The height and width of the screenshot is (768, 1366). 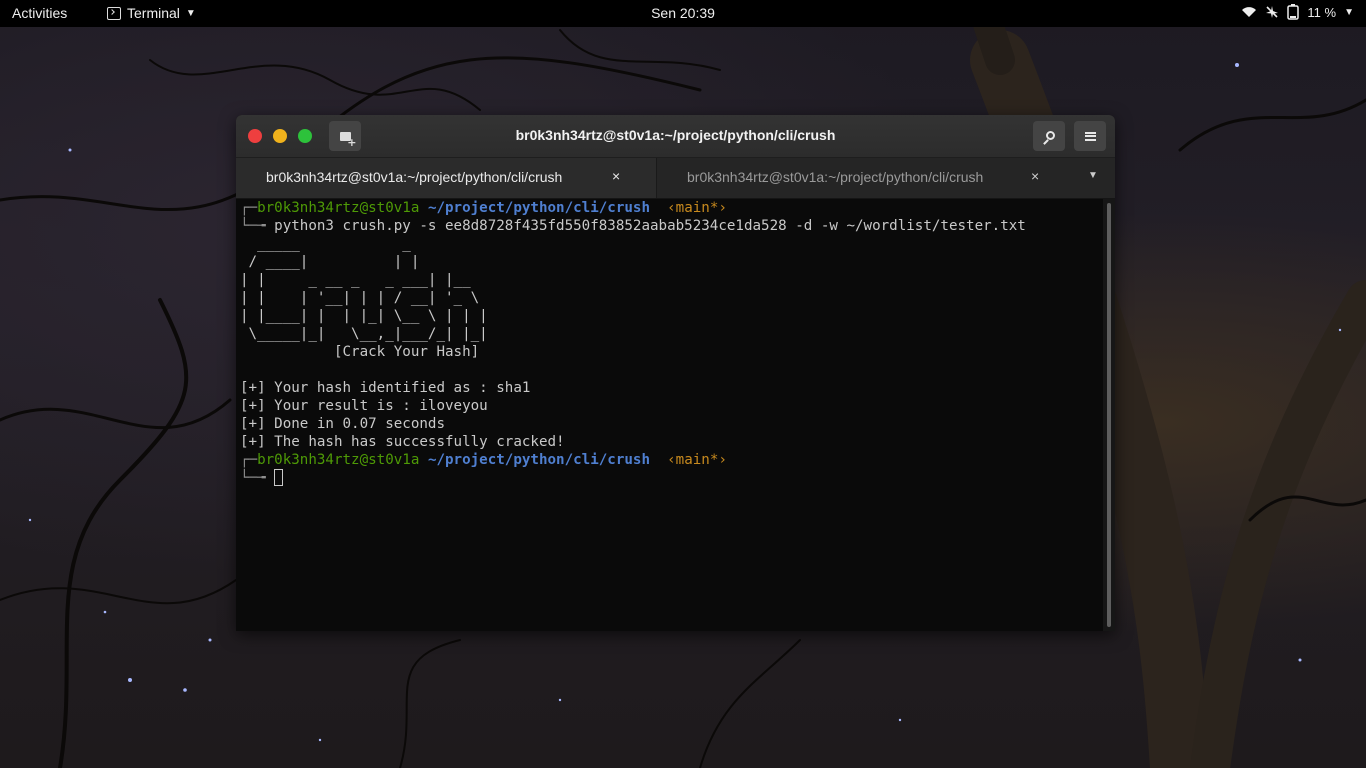 I want to click on app-menu: Terminal ▼, so click(x=151, y=13).